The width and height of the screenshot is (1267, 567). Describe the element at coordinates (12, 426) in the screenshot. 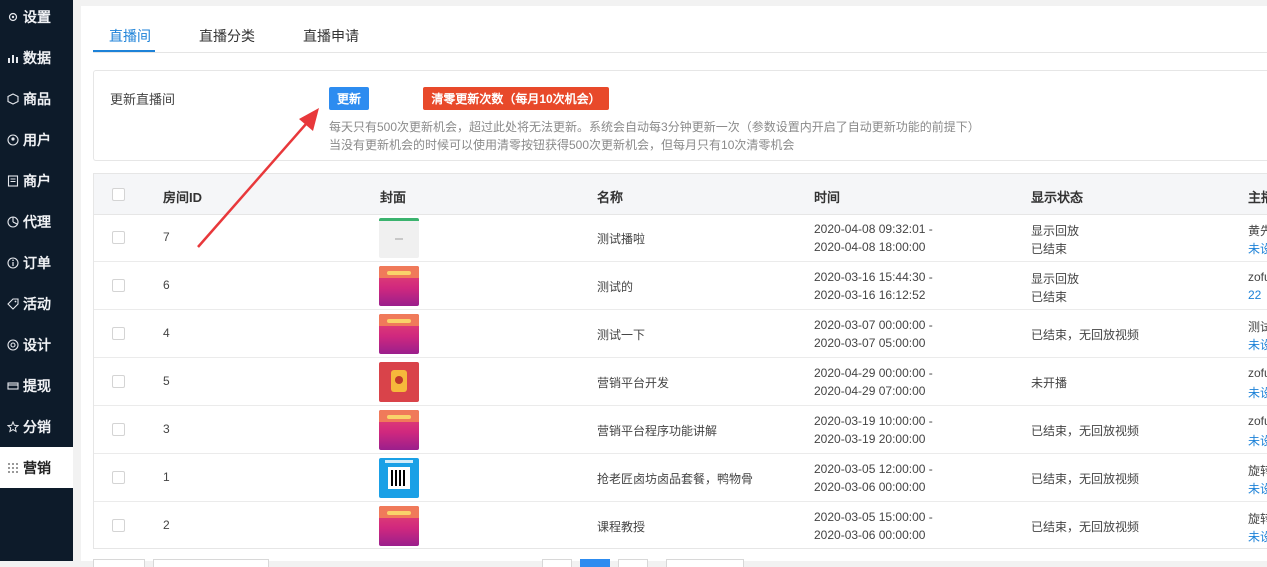

I see `star-icon` at that location.